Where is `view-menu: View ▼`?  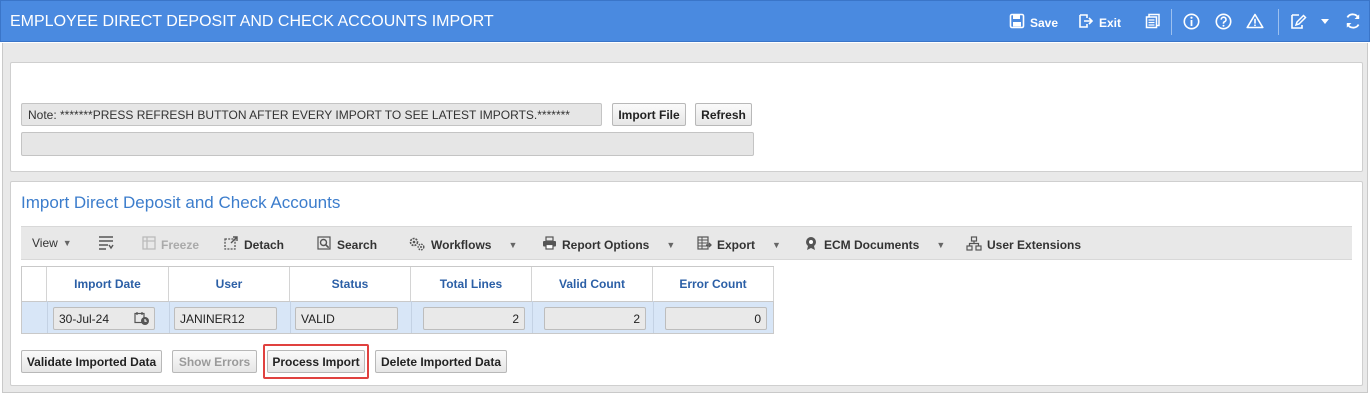
view-menu: View ▼ is located at coordinates (52, 243).